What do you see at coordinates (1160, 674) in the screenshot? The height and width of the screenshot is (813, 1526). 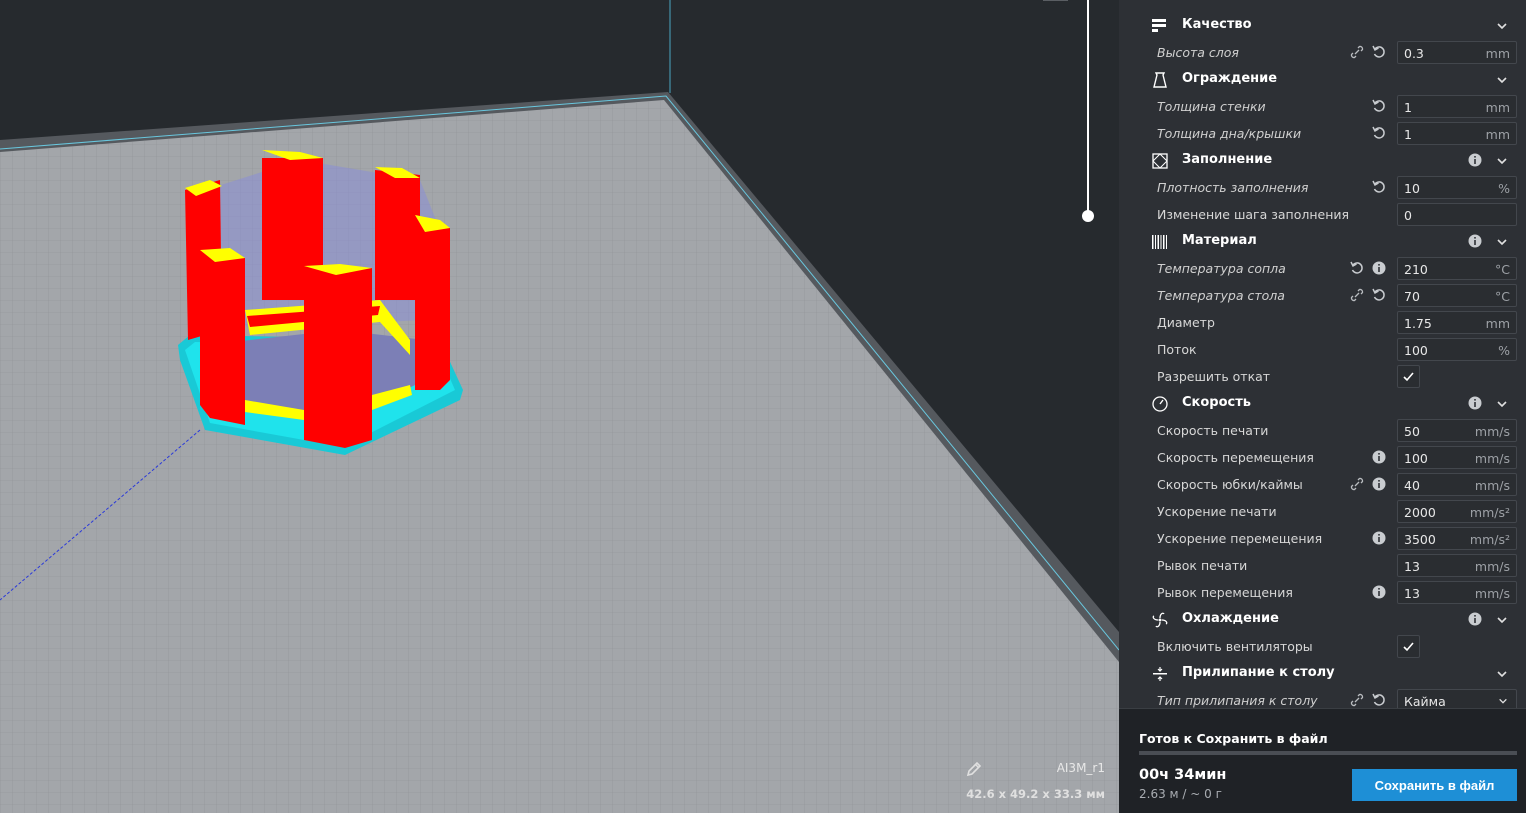 I see `adhesion-icon` at bounding box center [1160, 674].